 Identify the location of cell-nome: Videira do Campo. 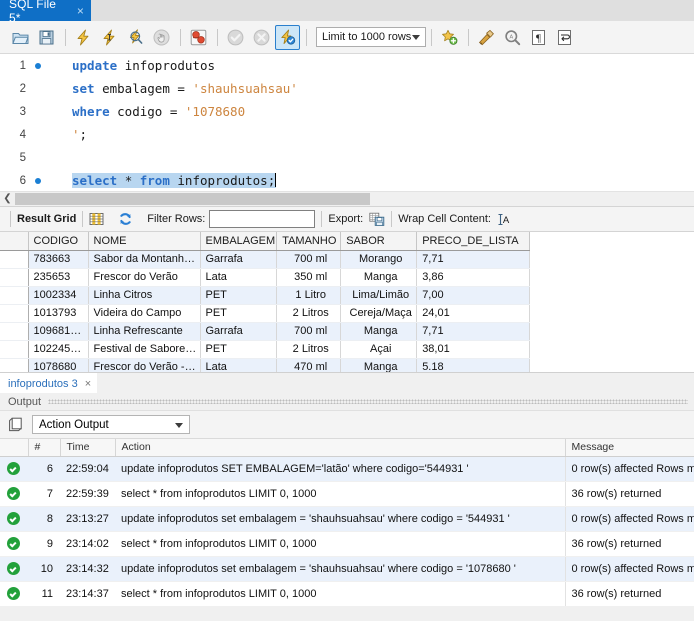
(144, 313).